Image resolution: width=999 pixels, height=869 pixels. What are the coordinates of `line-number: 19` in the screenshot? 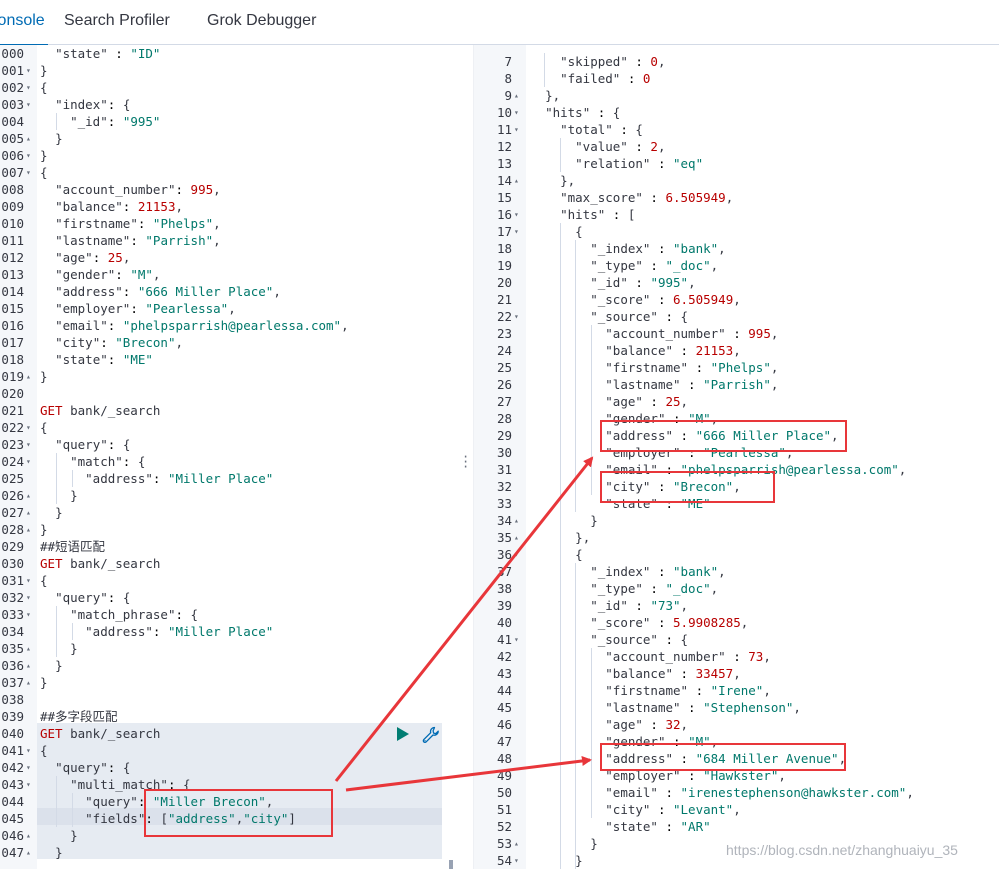 It's located at (504, 265).